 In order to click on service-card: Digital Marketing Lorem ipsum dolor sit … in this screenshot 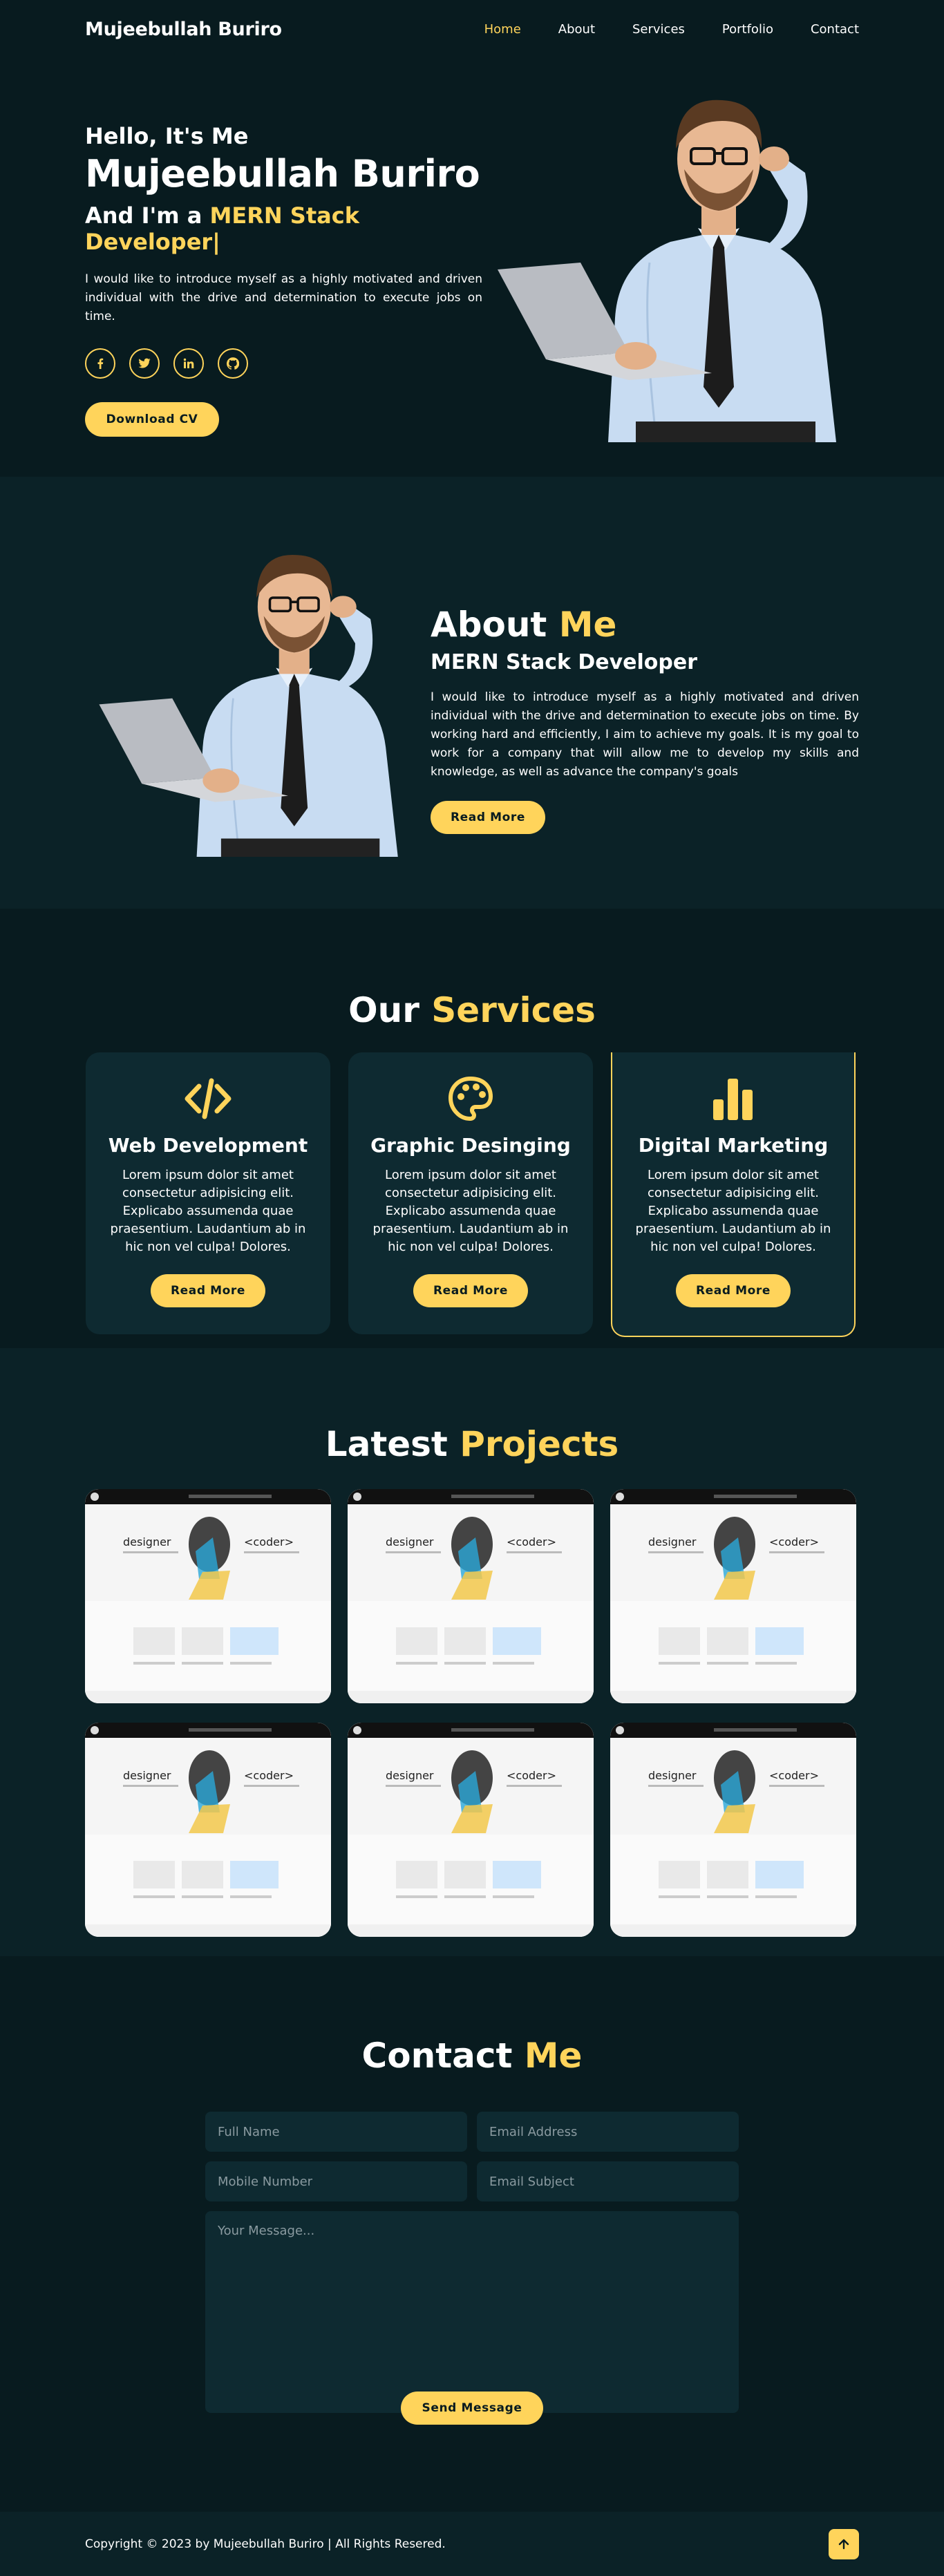, I will do `click(734, 1194)`.